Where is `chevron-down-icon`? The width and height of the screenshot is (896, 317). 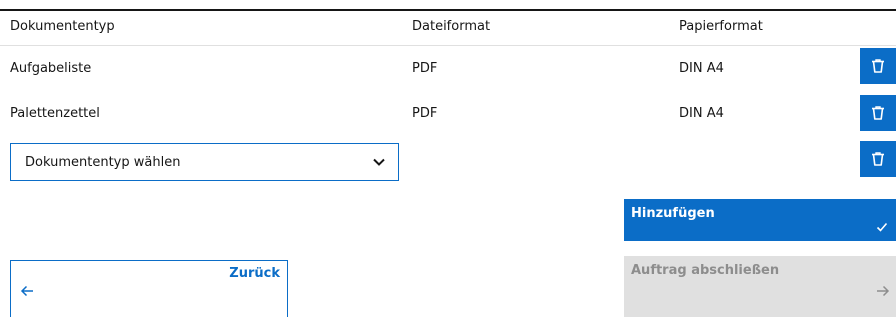
chevron-down-icon is located at coordinates (379, 162).